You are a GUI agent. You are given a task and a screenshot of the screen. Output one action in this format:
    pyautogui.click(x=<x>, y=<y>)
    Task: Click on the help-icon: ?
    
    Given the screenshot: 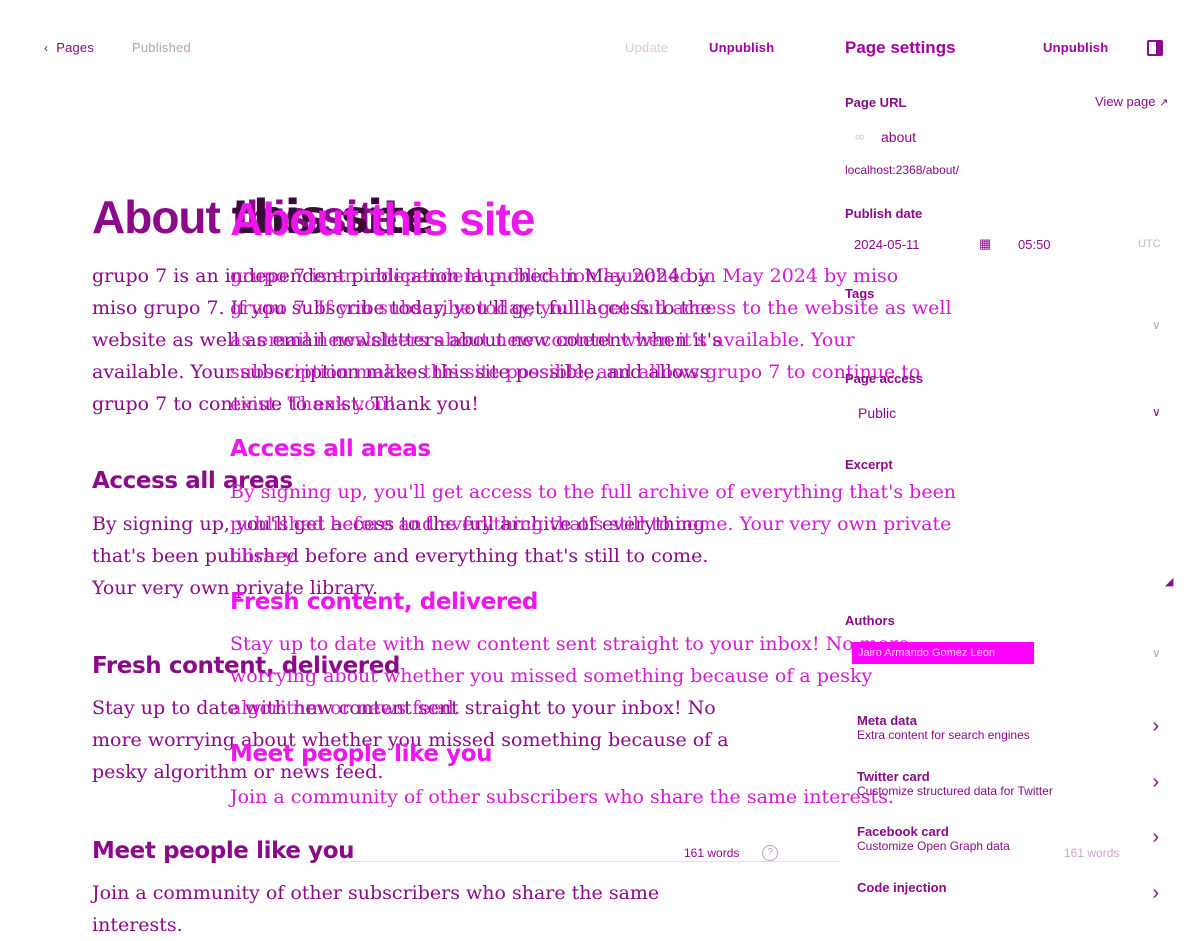 What is the action you would take?
    pyautogui.click(x=770, y=853)
    